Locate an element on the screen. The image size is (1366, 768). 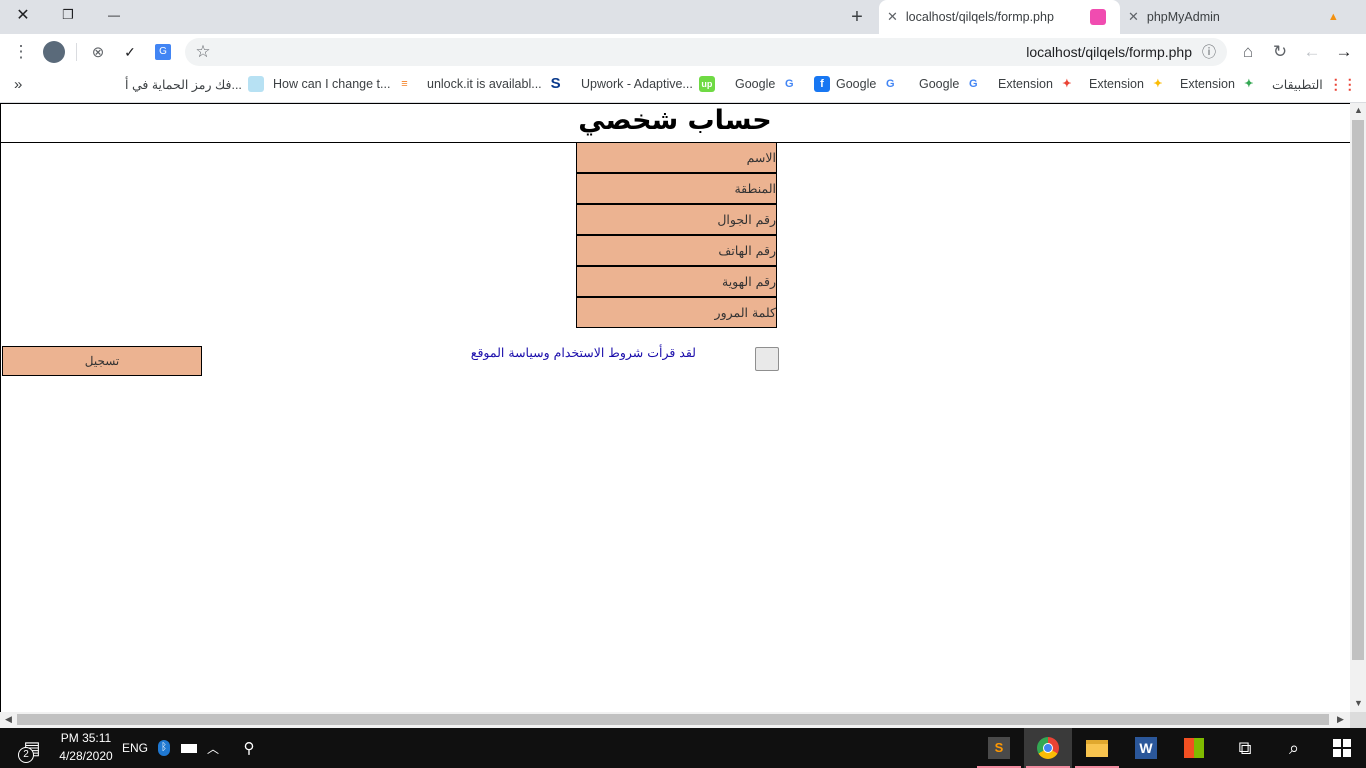
back-icon: ← is located at coordinates (1312, 52).